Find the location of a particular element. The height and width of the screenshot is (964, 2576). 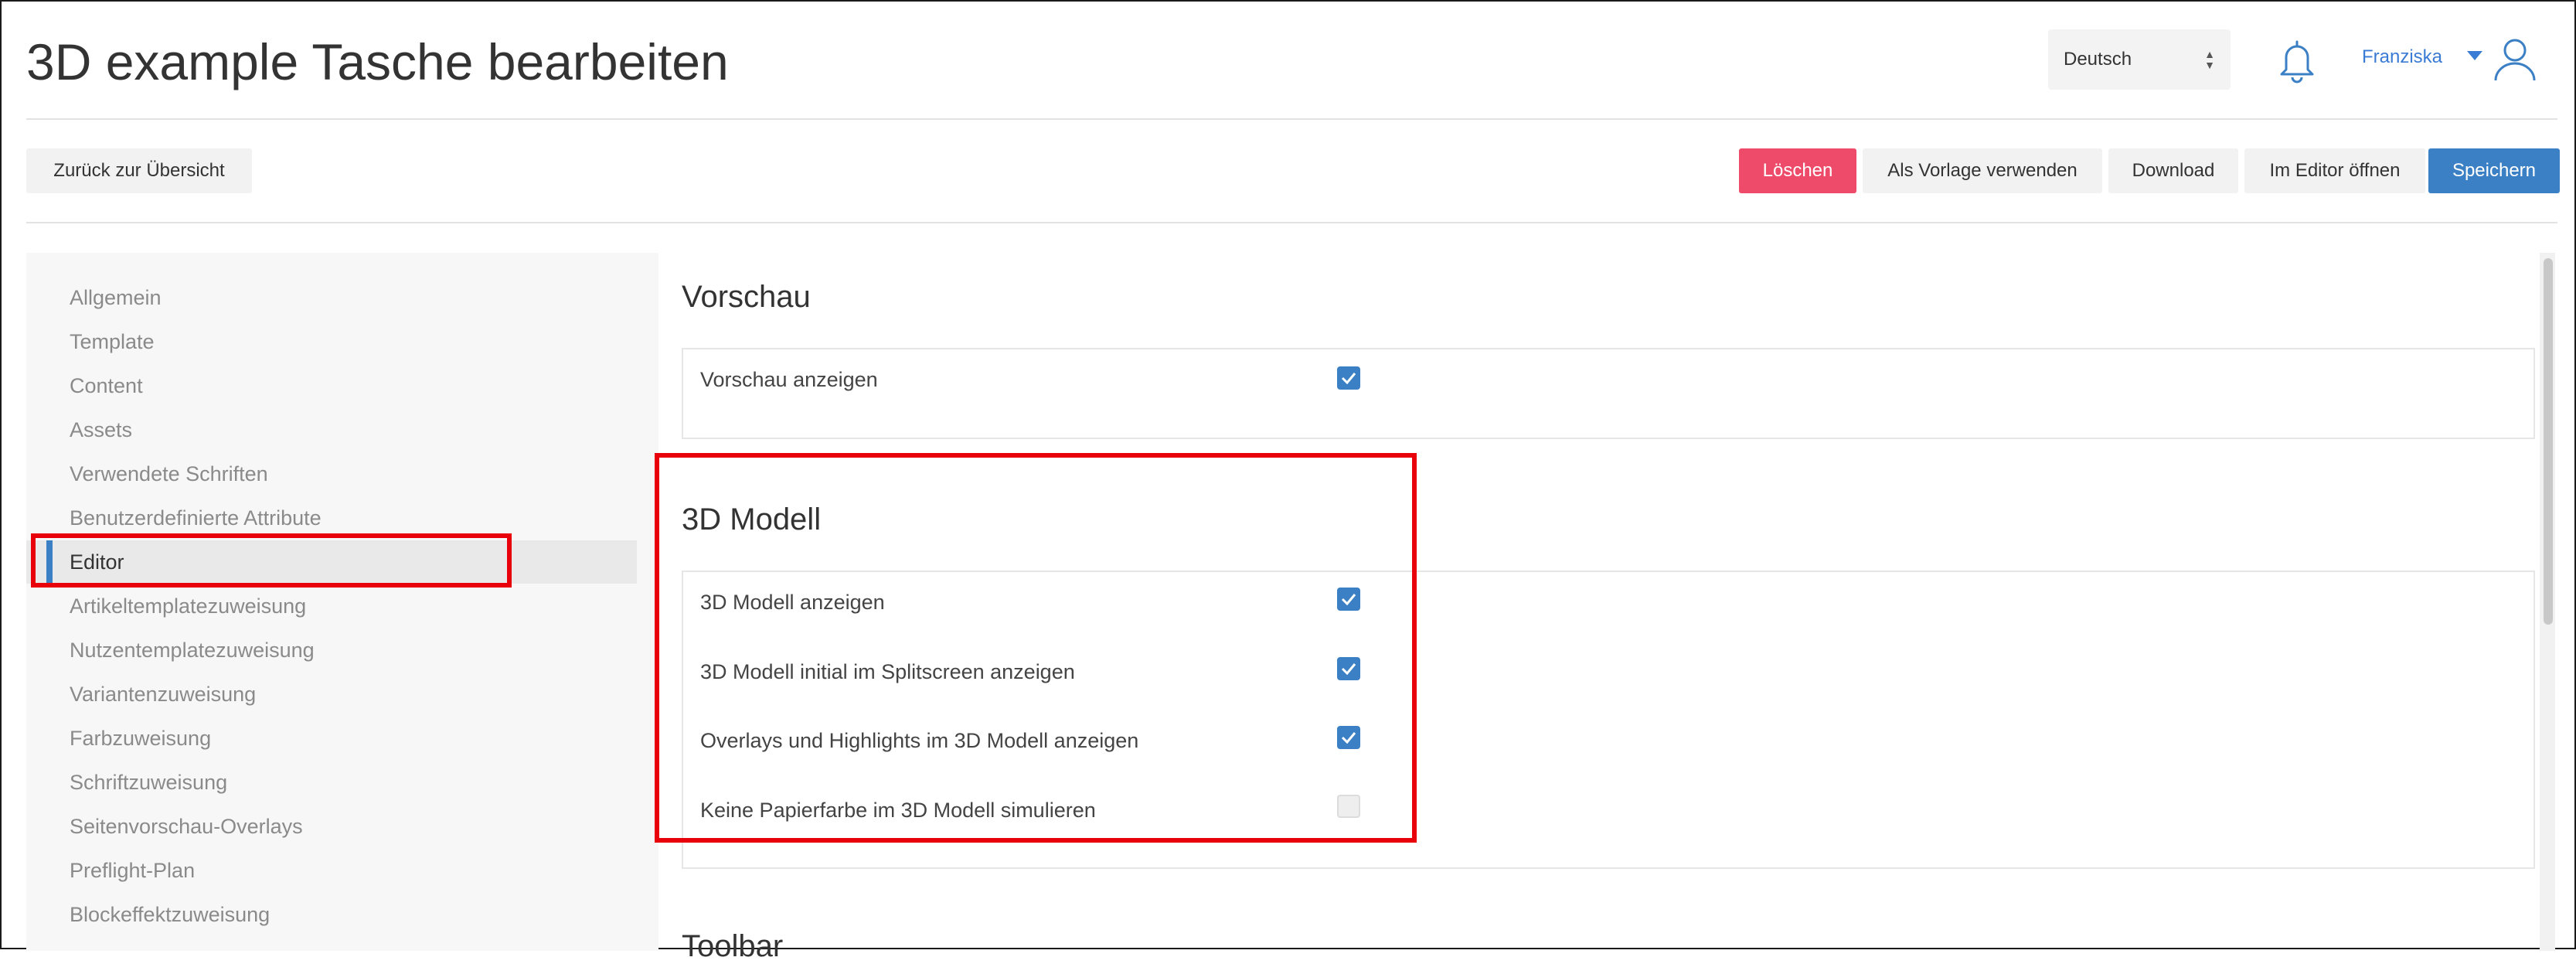

sidebar-item-seitenvorschau-overlays: Seitenvorschau-Overlays is located at coordinates (331, 827).